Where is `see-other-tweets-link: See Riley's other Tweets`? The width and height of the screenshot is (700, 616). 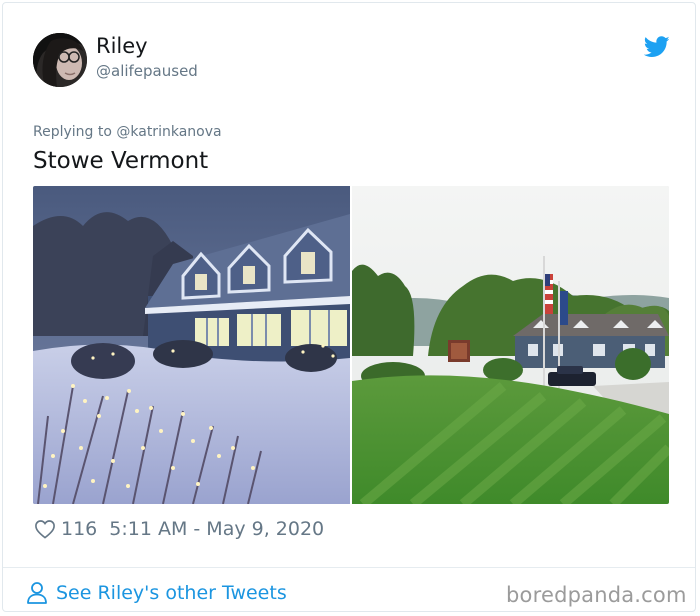
see-other-tweets-link: See Riley's other Tweets is located at coordinates (156, 593).